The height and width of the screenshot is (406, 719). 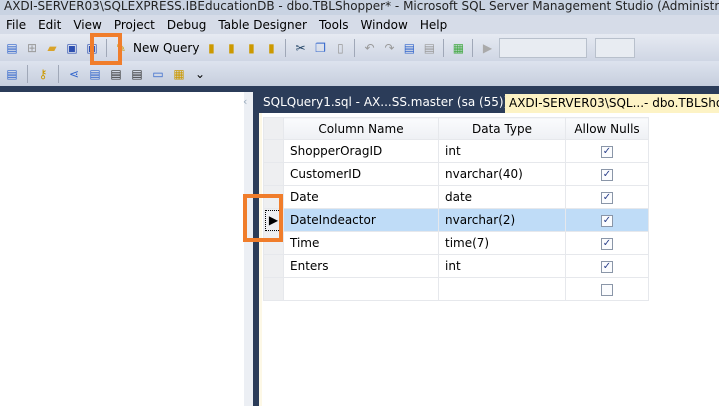 What do you see at coordinates (211, 48) in the screenshot?
I see `database-query-icon: ▮` at bounding box center [211, 48].